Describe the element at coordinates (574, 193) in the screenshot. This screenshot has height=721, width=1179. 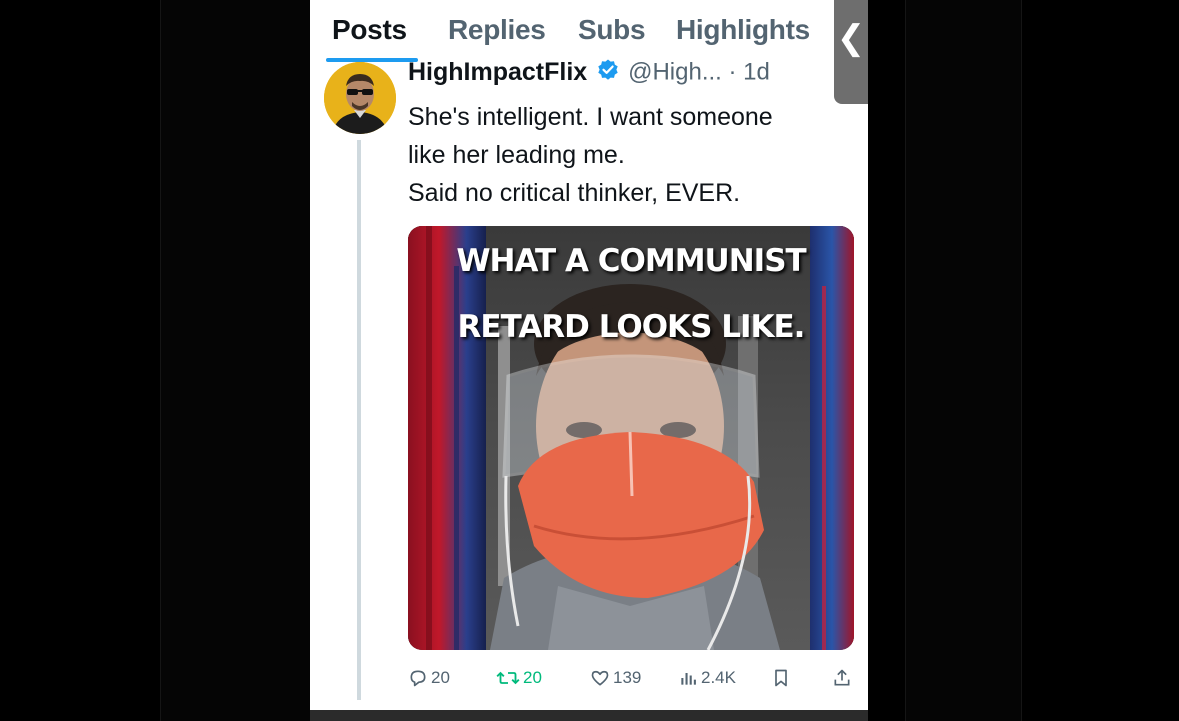
I see `tweet-text-line: Said no critical thinker, EVER.` at that location.